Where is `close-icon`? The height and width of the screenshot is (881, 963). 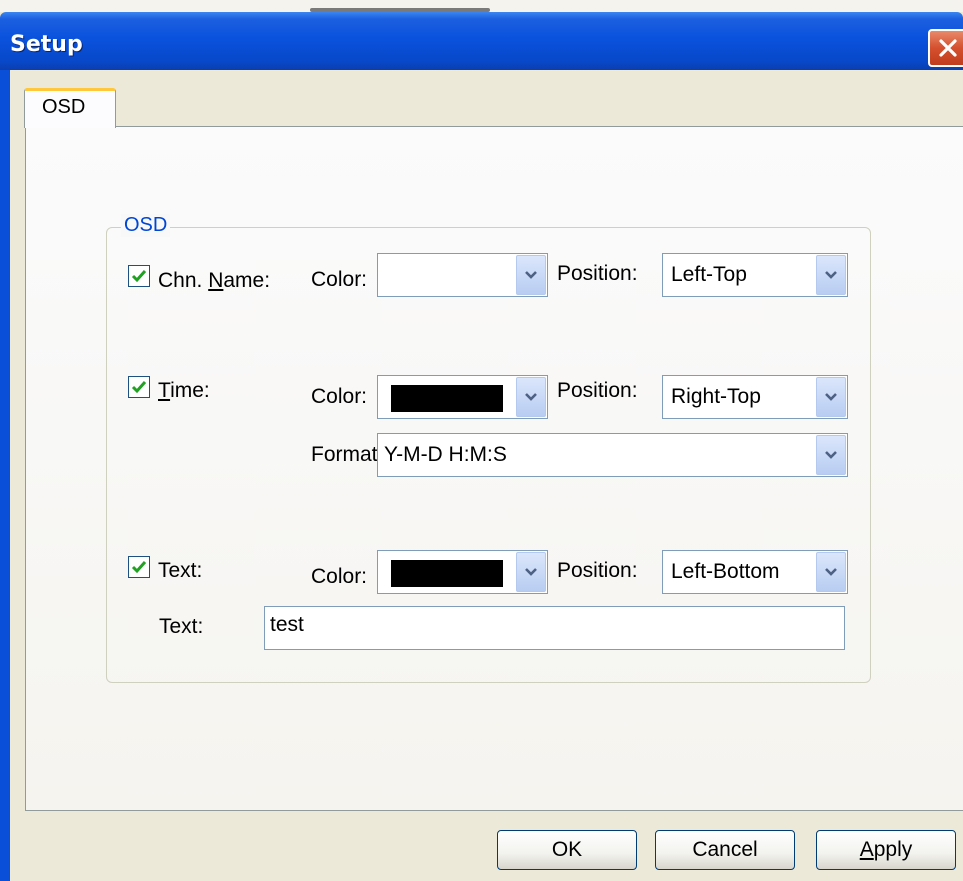
close-icon is located at coordinates (948, 48).